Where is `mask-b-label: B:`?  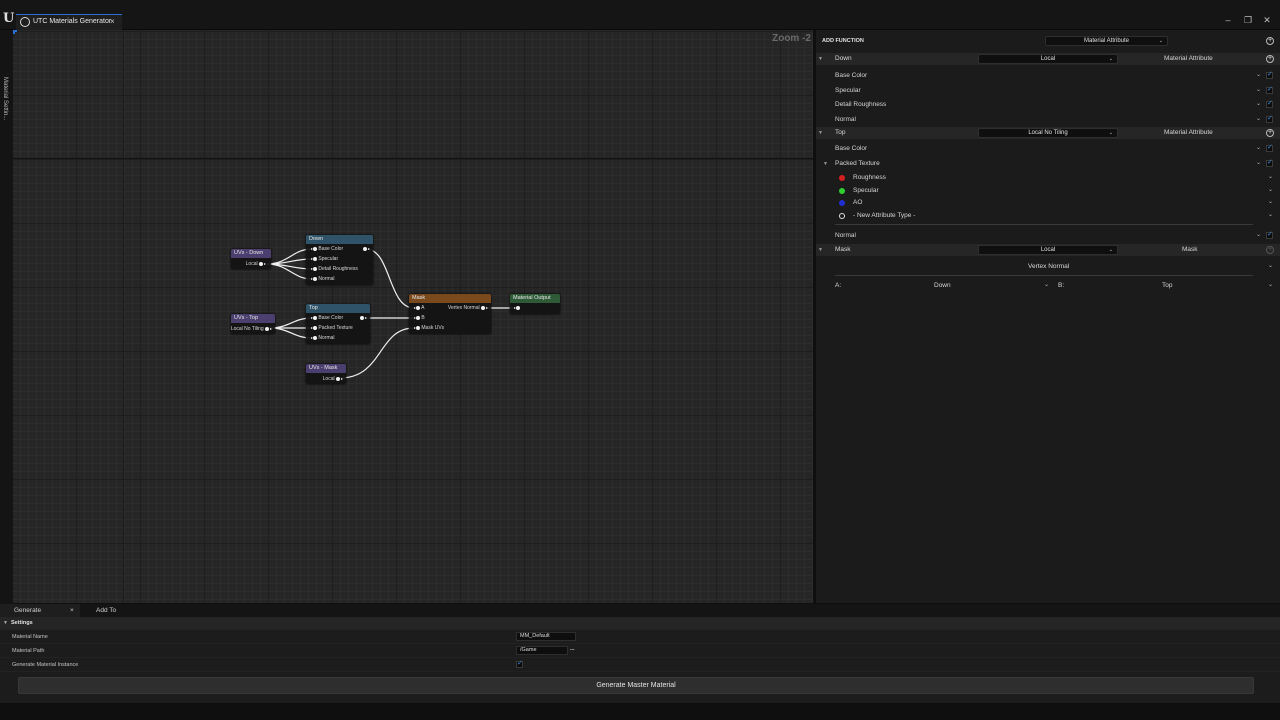 mask-b-label: B: is located at coordinates (1061, 285).